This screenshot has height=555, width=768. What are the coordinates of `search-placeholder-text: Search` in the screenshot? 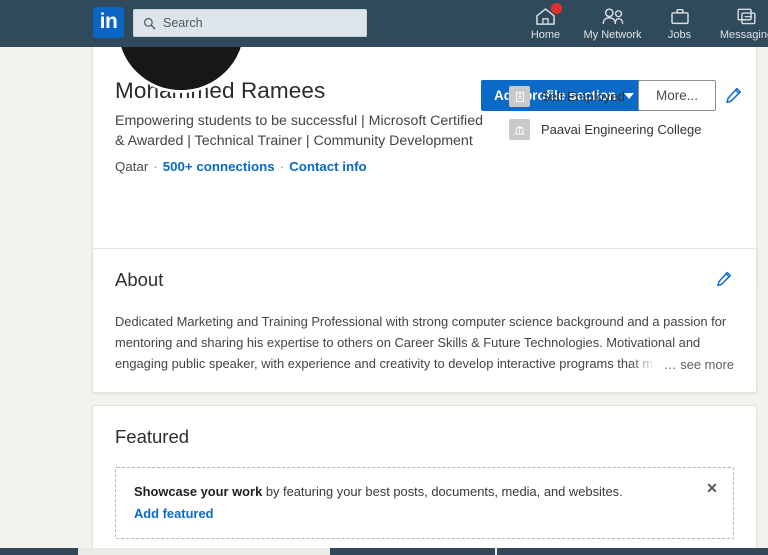 It's located at (183, 23).